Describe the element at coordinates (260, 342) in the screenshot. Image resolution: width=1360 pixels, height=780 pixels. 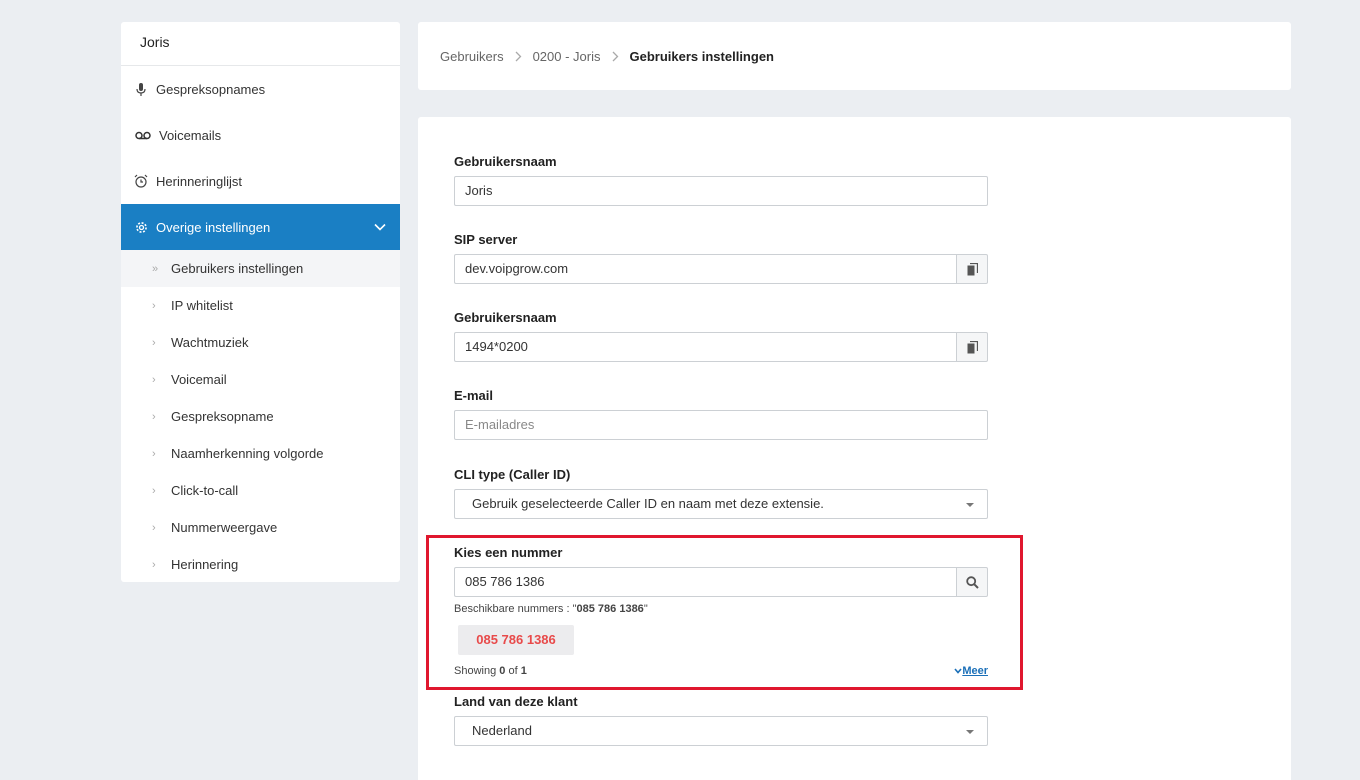
I see `sidebar-subitem-wachtmuziek: › Wachtmuziek` at that location.